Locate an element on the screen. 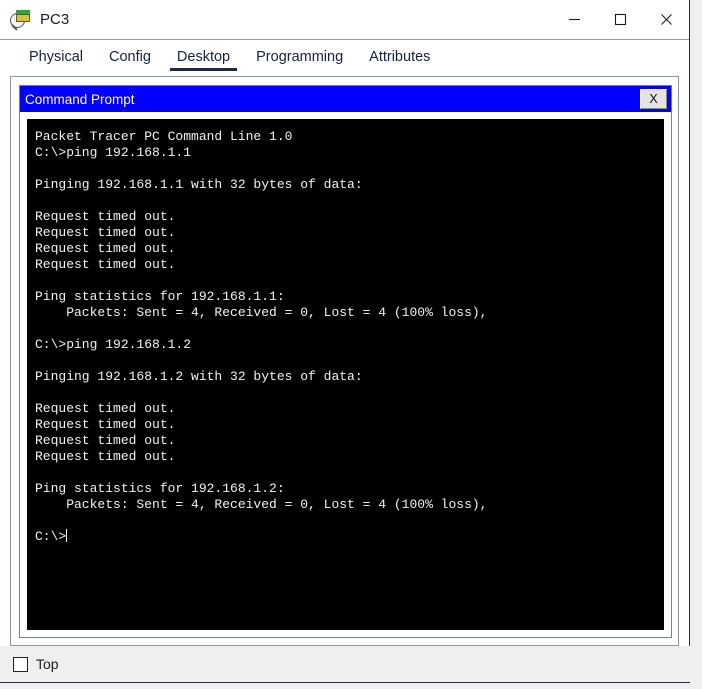  terminal-caret is located at coordinates (67, 535).